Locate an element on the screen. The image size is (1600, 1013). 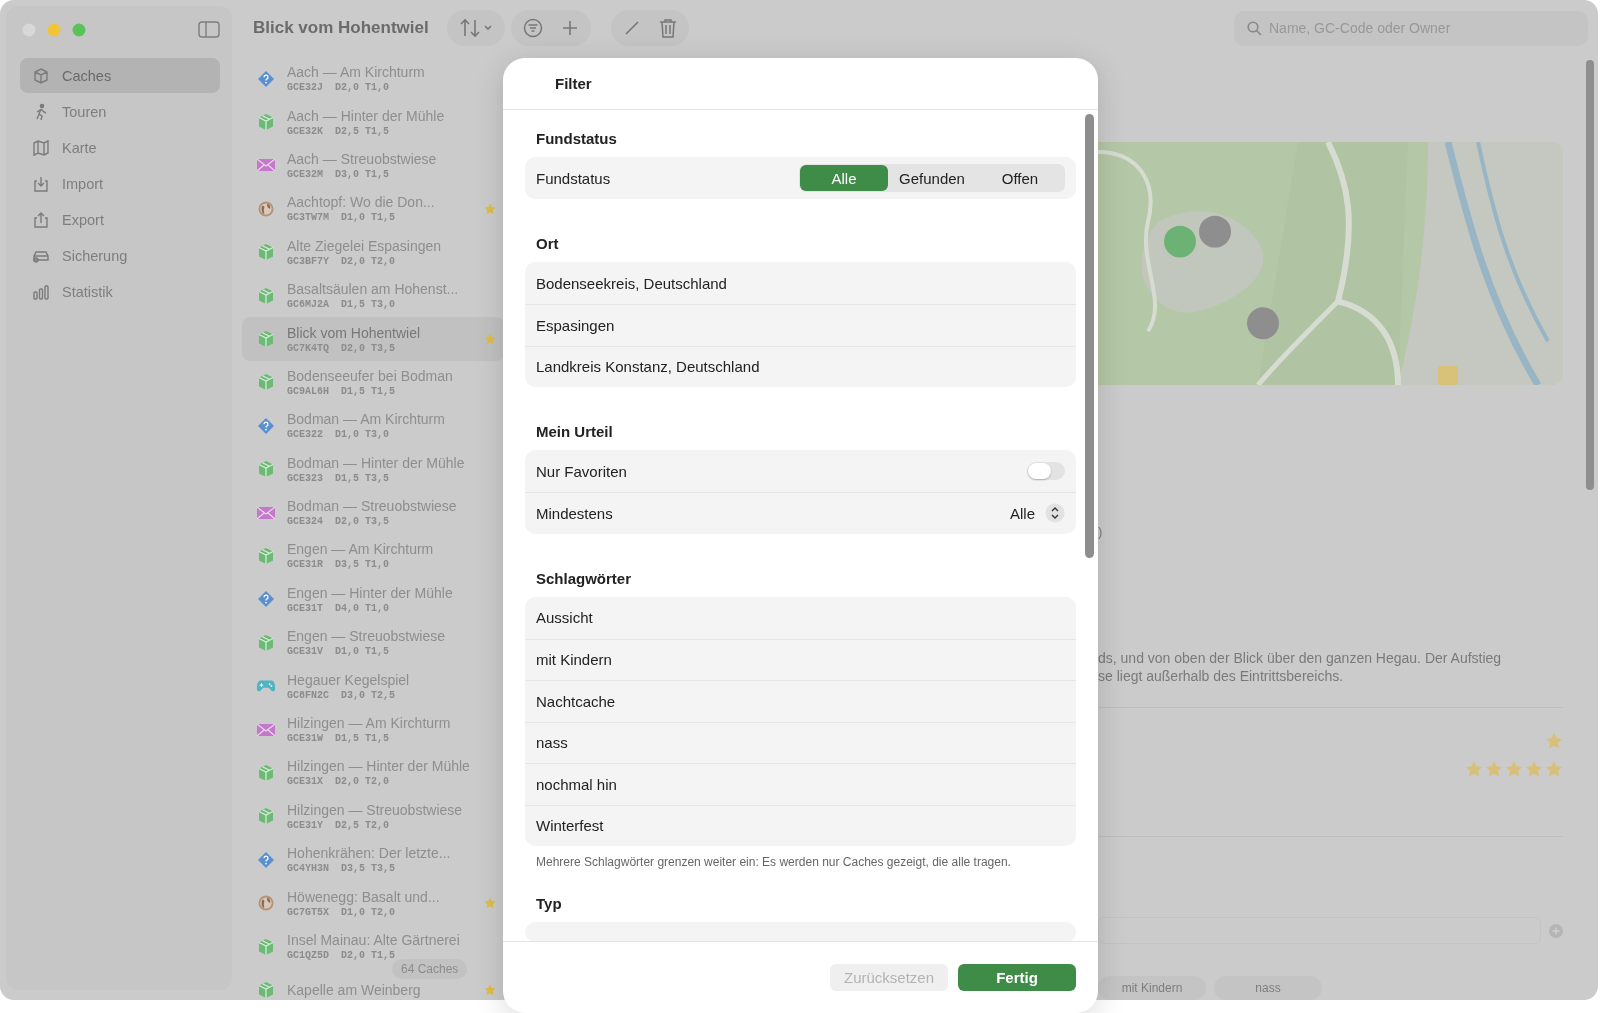
sidebar-item: Caches is located at coordinates (120, 75).